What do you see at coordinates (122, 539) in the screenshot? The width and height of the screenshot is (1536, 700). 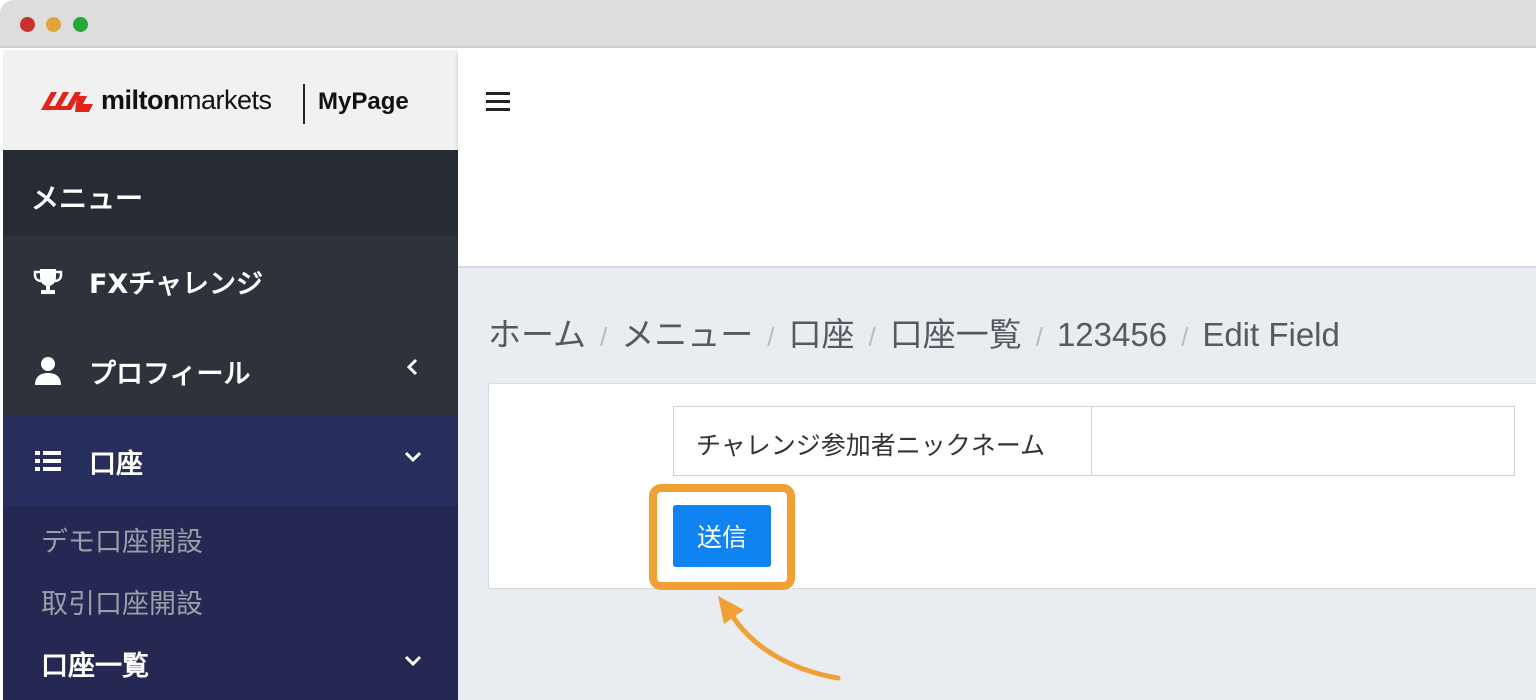 I see `submenu-item-demo-account: デモ口座開設` at bounding box center [122, 539].